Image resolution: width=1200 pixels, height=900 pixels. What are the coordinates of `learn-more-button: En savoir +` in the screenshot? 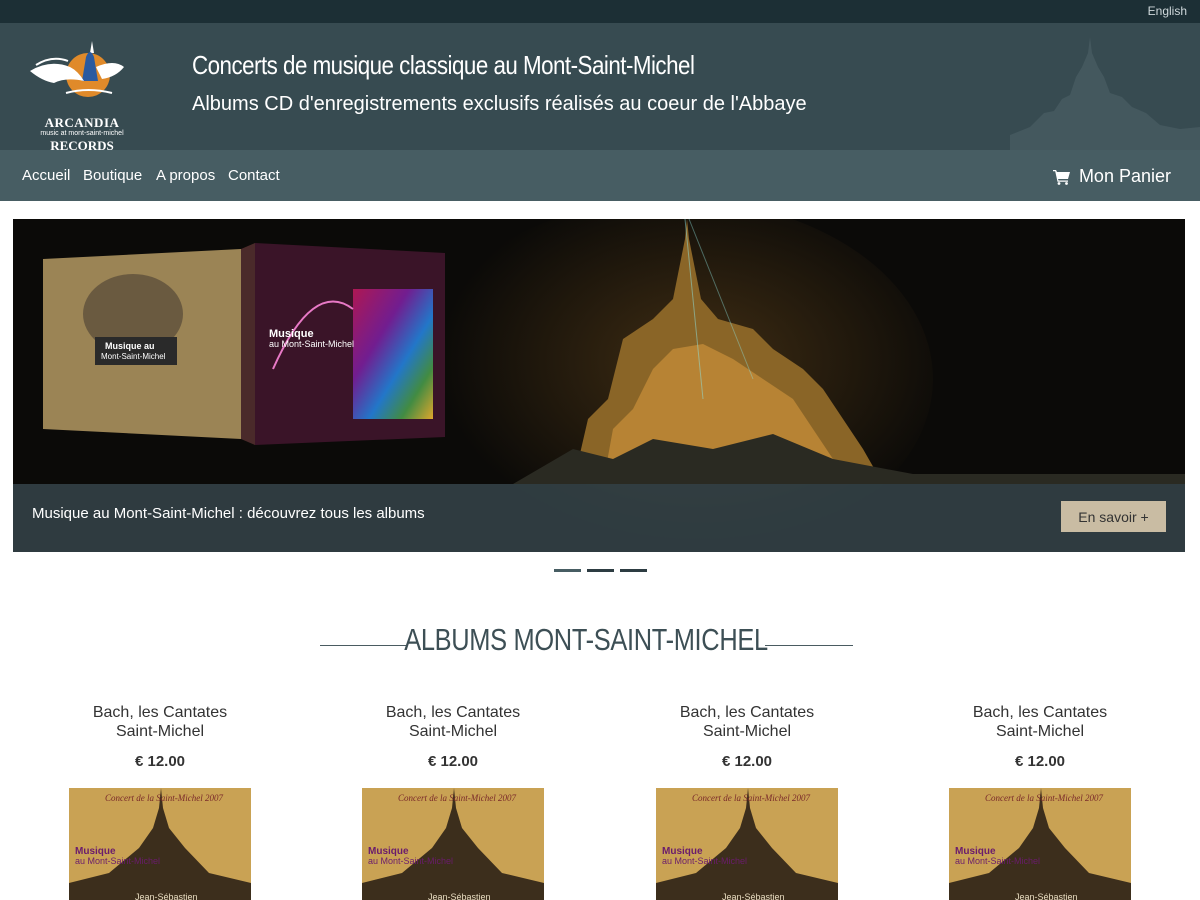 It's located at (1113, 516).